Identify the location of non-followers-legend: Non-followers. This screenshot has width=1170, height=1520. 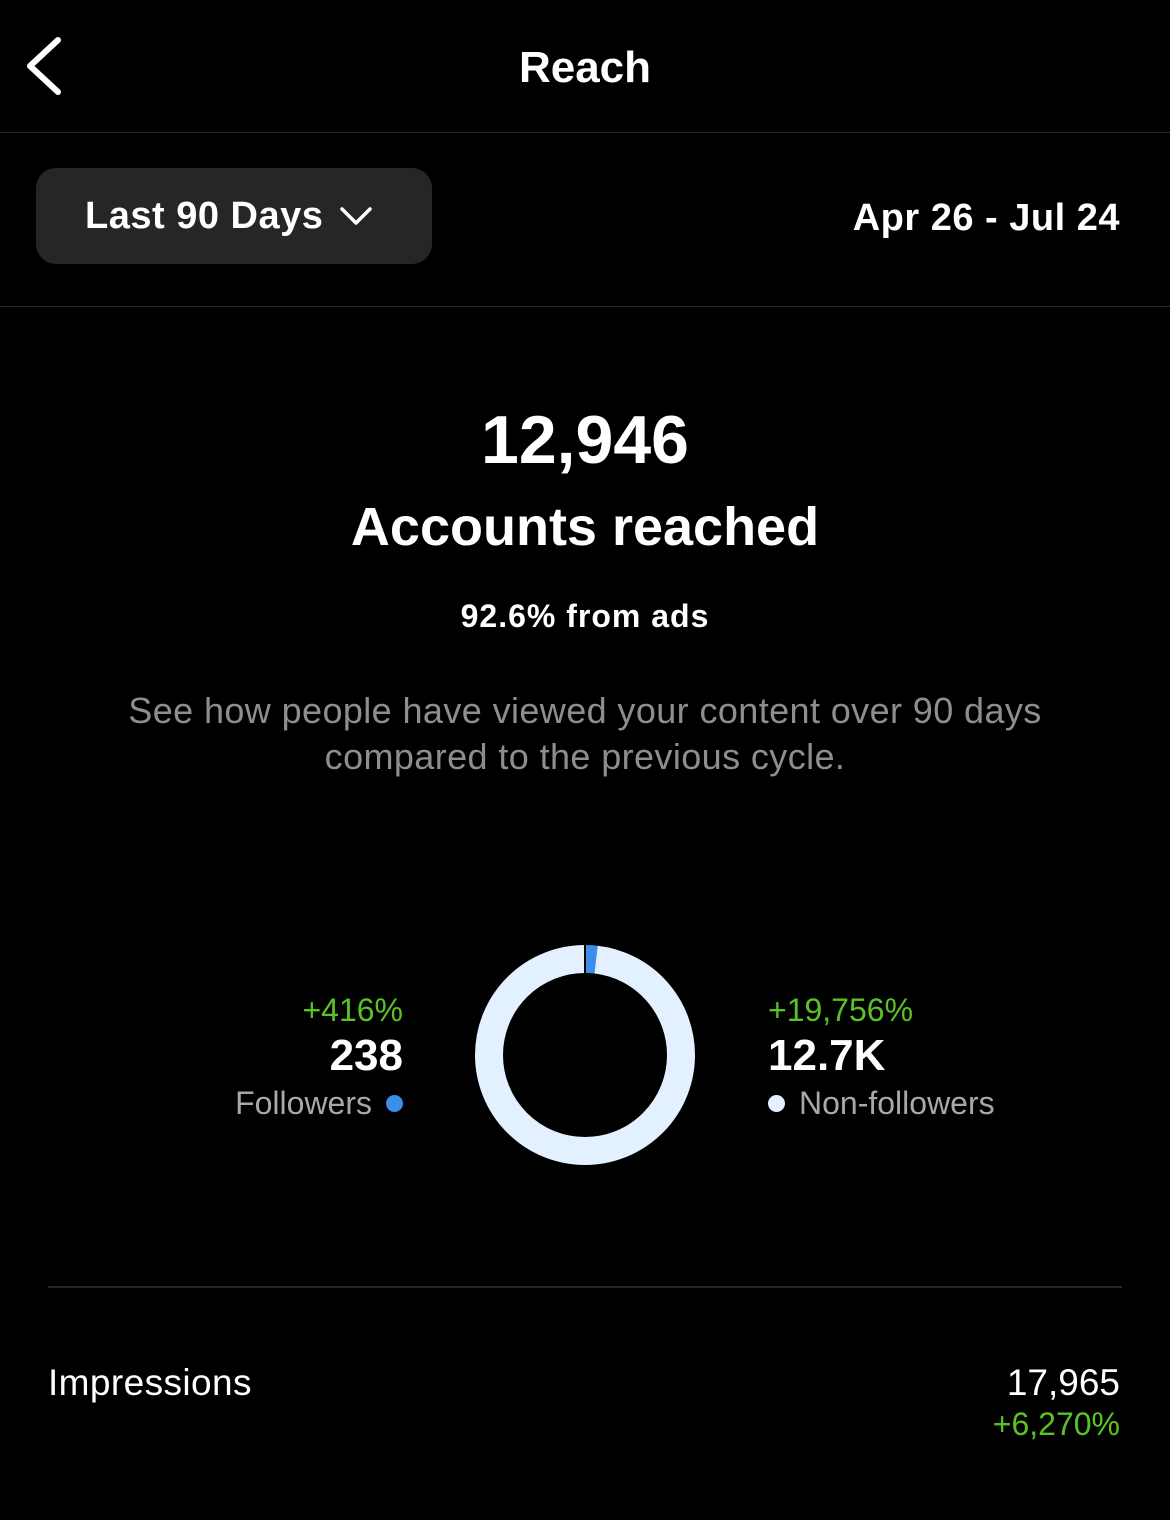
(881, 1103).